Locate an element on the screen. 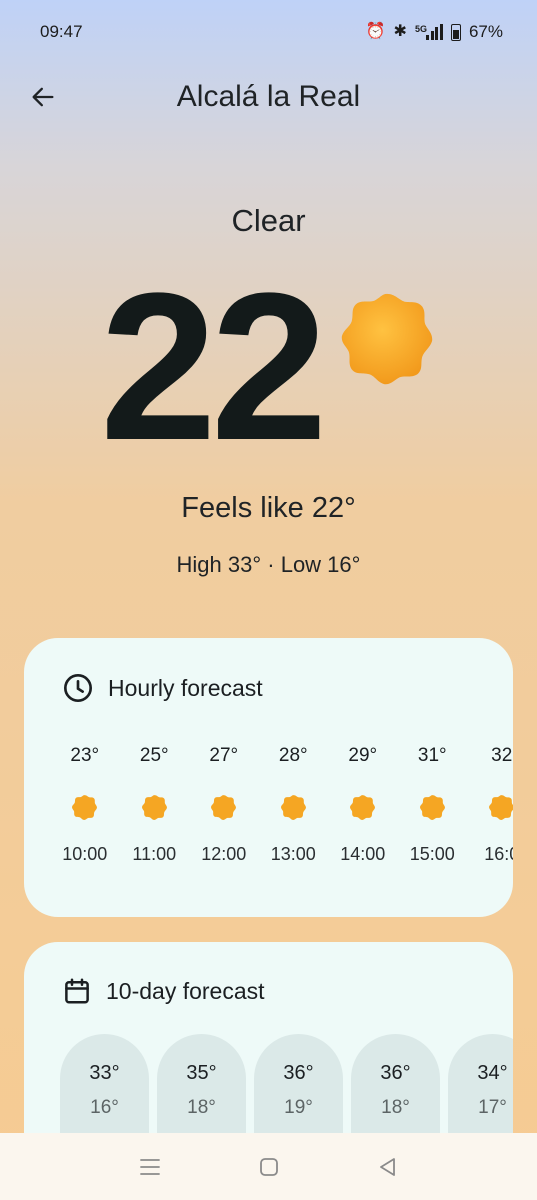 The width and height of the screenshot is (537, 1200). signal-icon: 5G is located at coordinates (429, 32).